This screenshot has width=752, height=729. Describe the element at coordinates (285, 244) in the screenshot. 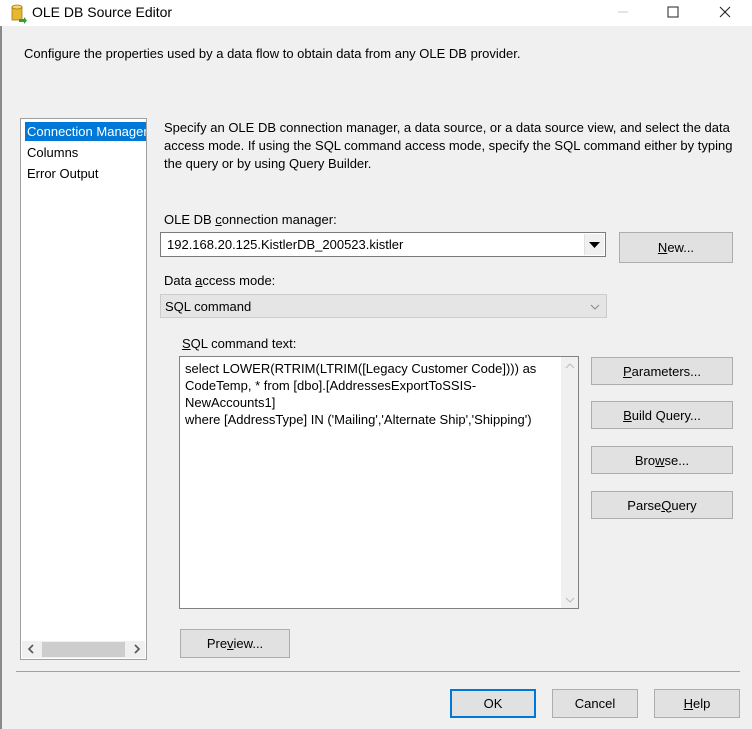

I see `connection-manager-value: 192.168.20.125.KistlerDB_200523.kistler` at that location.